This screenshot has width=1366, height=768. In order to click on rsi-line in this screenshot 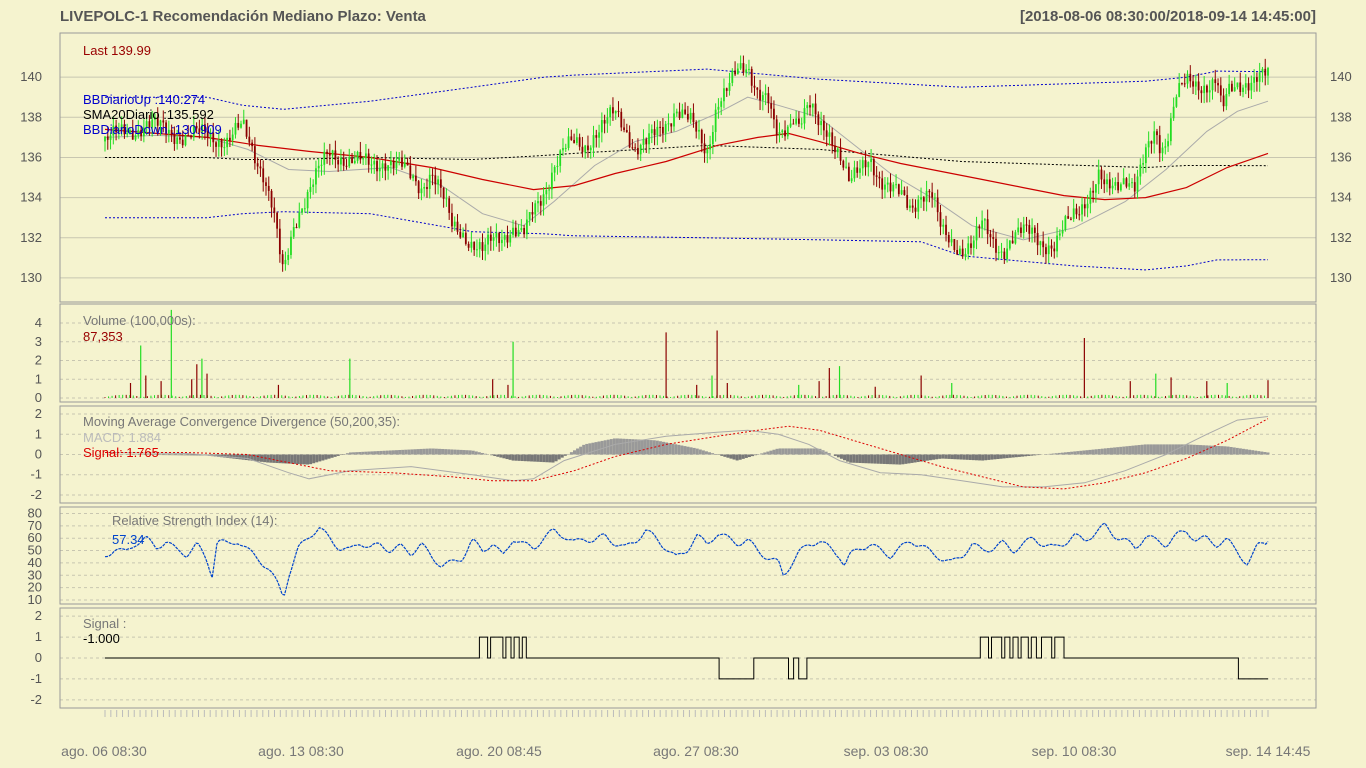, I will do `click(686, 559)`.